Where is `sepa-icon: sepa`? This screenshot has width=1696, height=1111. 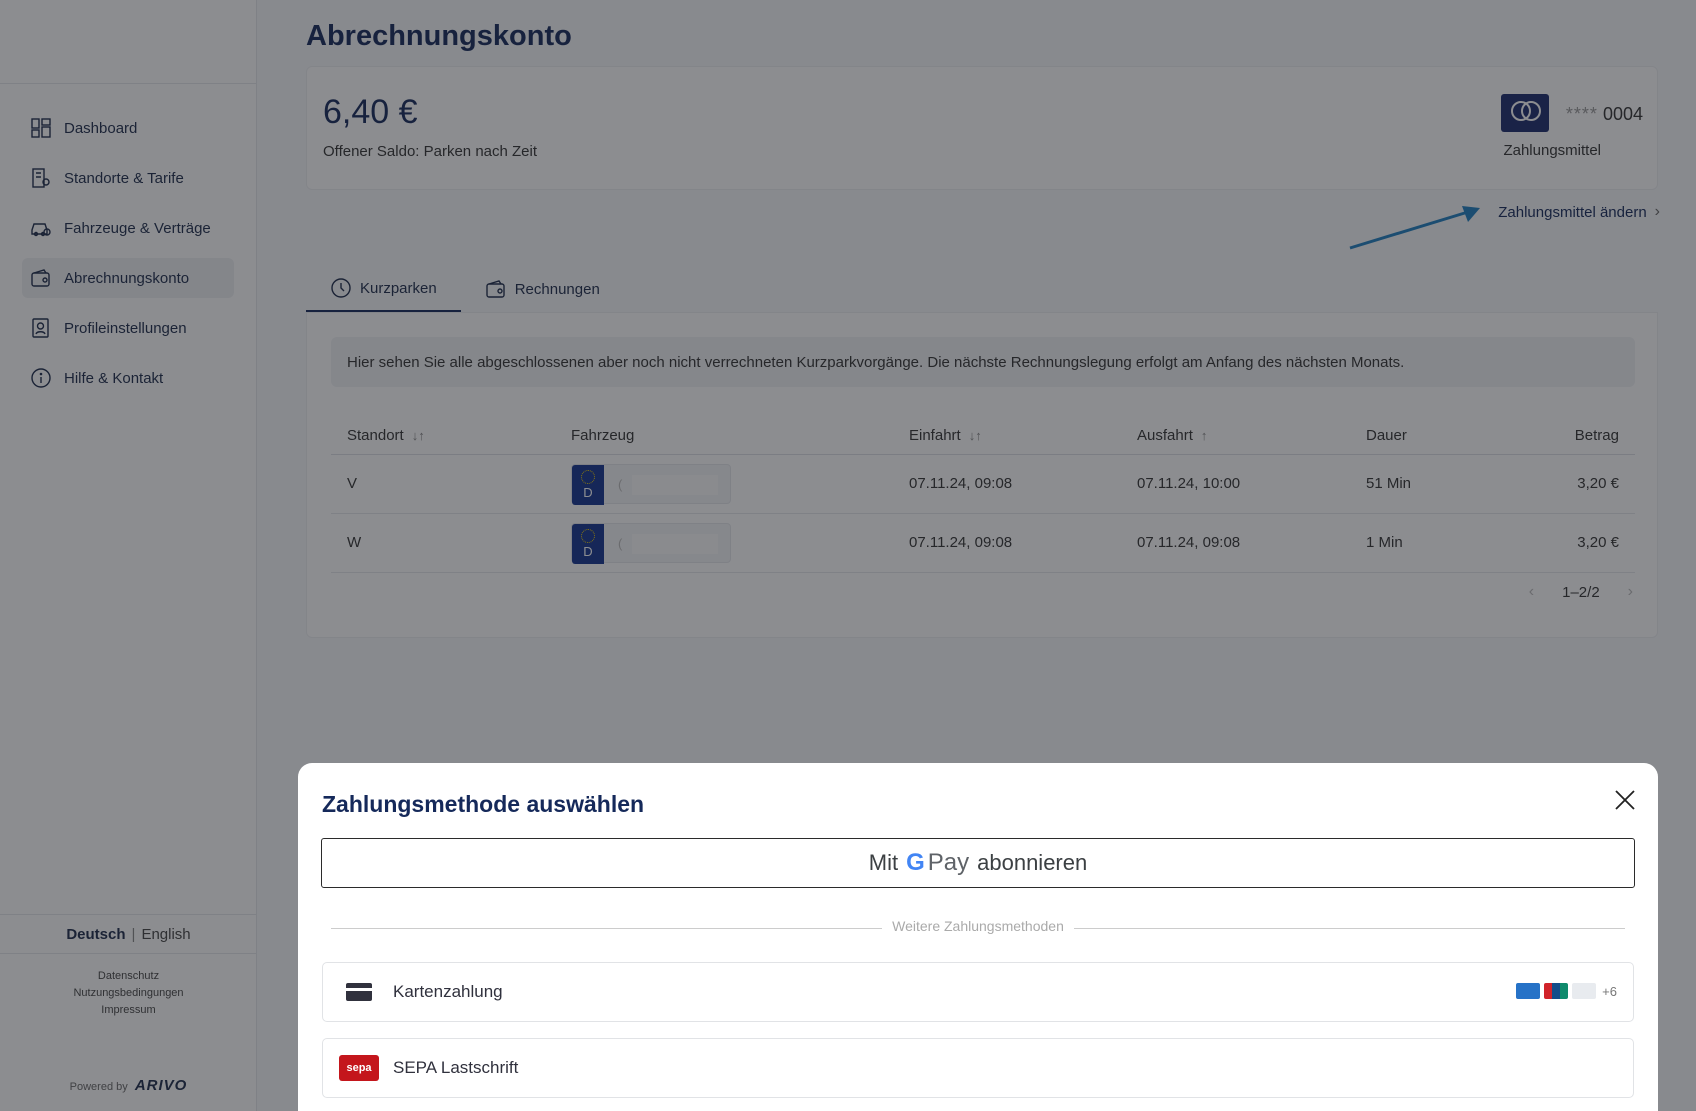
sepa-icon: sepa is located at coordinates (359, 1068).